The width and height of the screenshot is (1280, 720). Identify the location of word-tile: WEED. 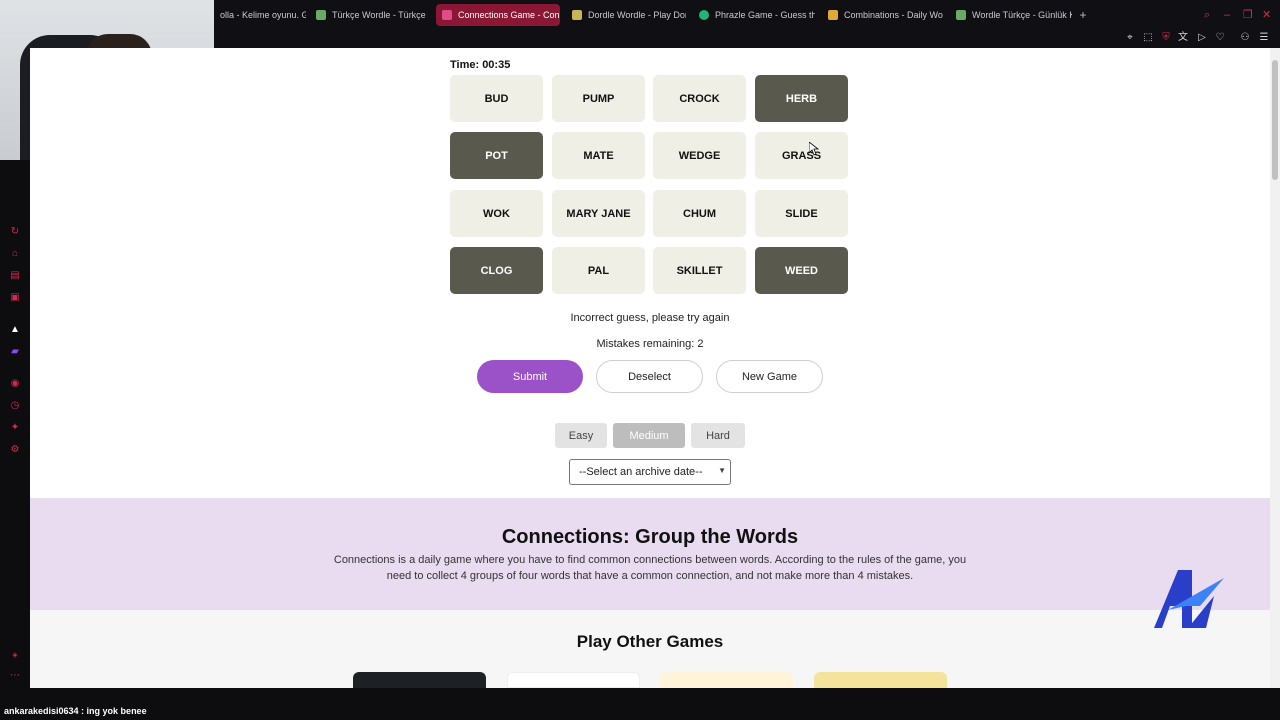
(801, 270).